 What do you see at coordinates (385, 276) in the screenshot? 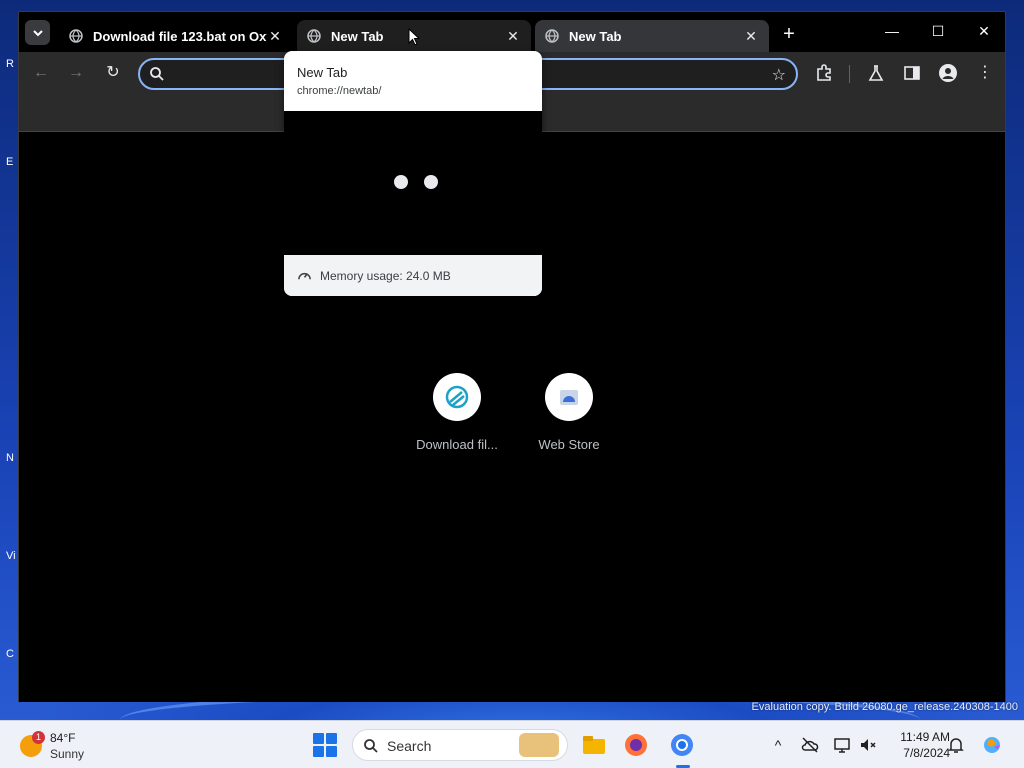
I see `memory-usage: Memory usage: 24.0 MB` at bounding box center [385, 276].